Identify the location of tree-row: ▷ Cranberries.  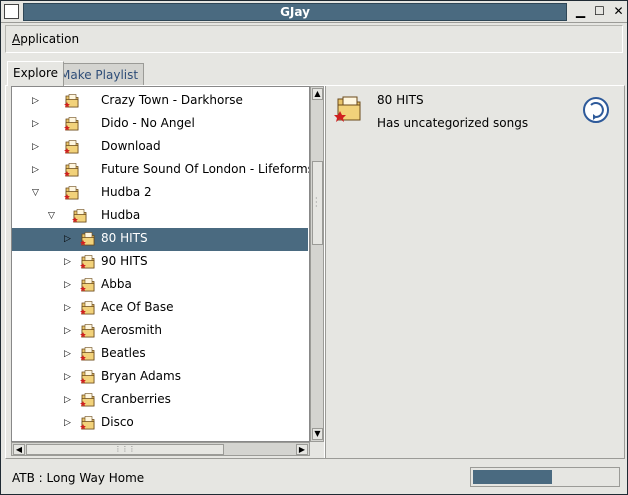
(160, 400).